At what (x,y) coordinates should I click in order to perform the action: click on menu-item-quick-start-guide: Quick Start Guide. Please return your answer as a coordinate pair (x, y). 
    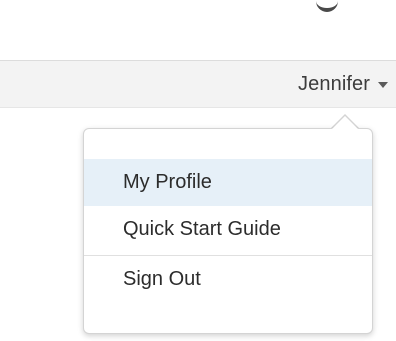
    Looking at the image, I should click on (228, 229).